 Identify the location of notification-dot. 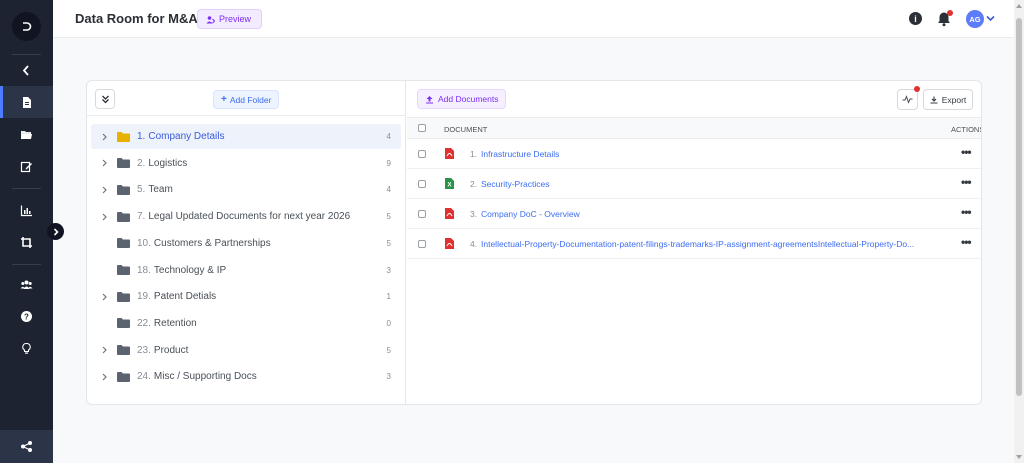
(950, 13).